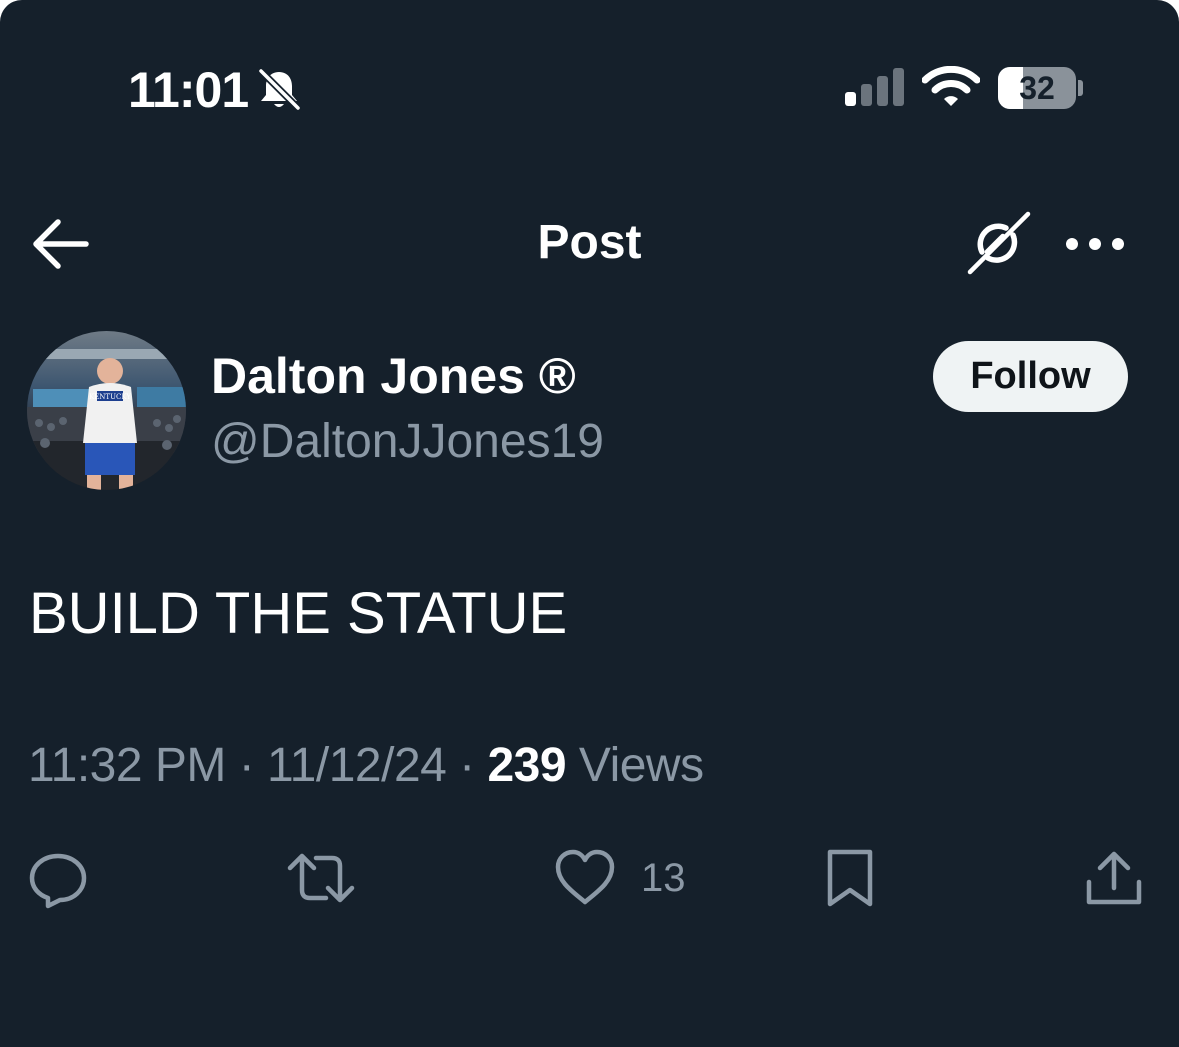 This screenshot has width=1179, height=1047. Describe the element at coordinates (1080, 88) in the screenshot. I see `battery-cap` at that location.